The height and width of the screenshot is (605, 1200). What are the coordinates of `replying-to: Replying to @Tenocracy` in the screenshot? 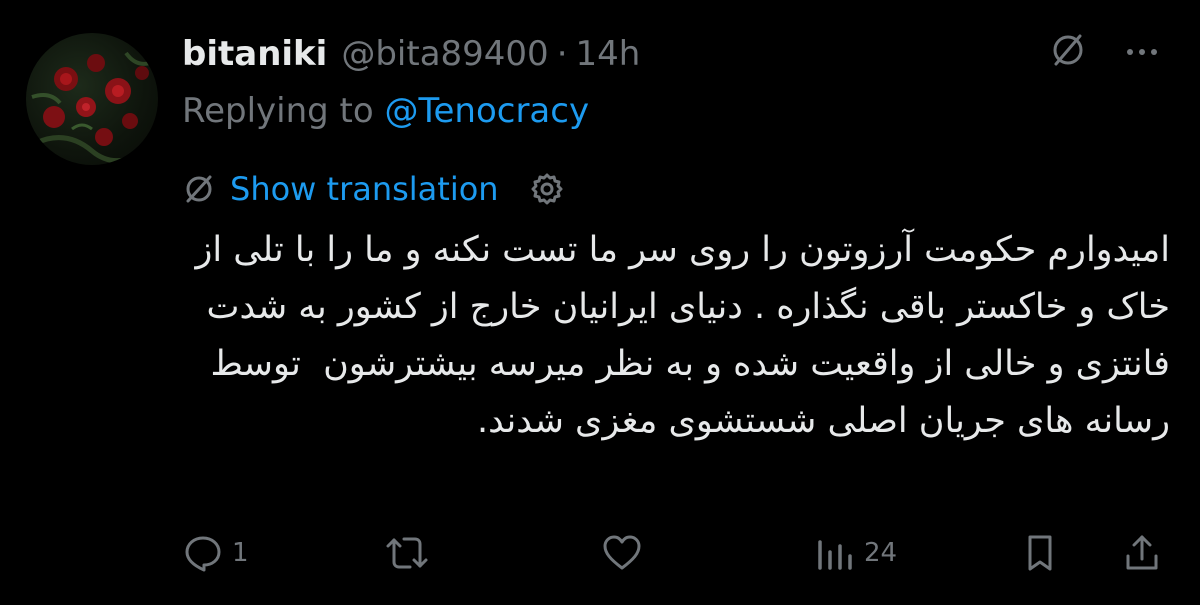 It's located at (385, 111).